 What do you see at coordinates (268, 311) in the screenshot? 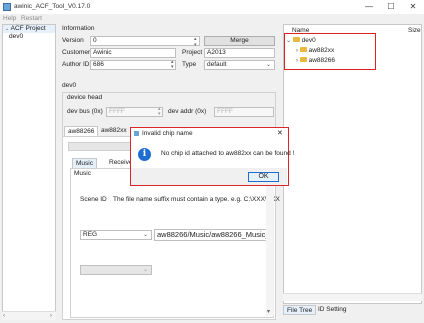
I see `scroll-down-icon: ▾` at bounding box center [268, 311].